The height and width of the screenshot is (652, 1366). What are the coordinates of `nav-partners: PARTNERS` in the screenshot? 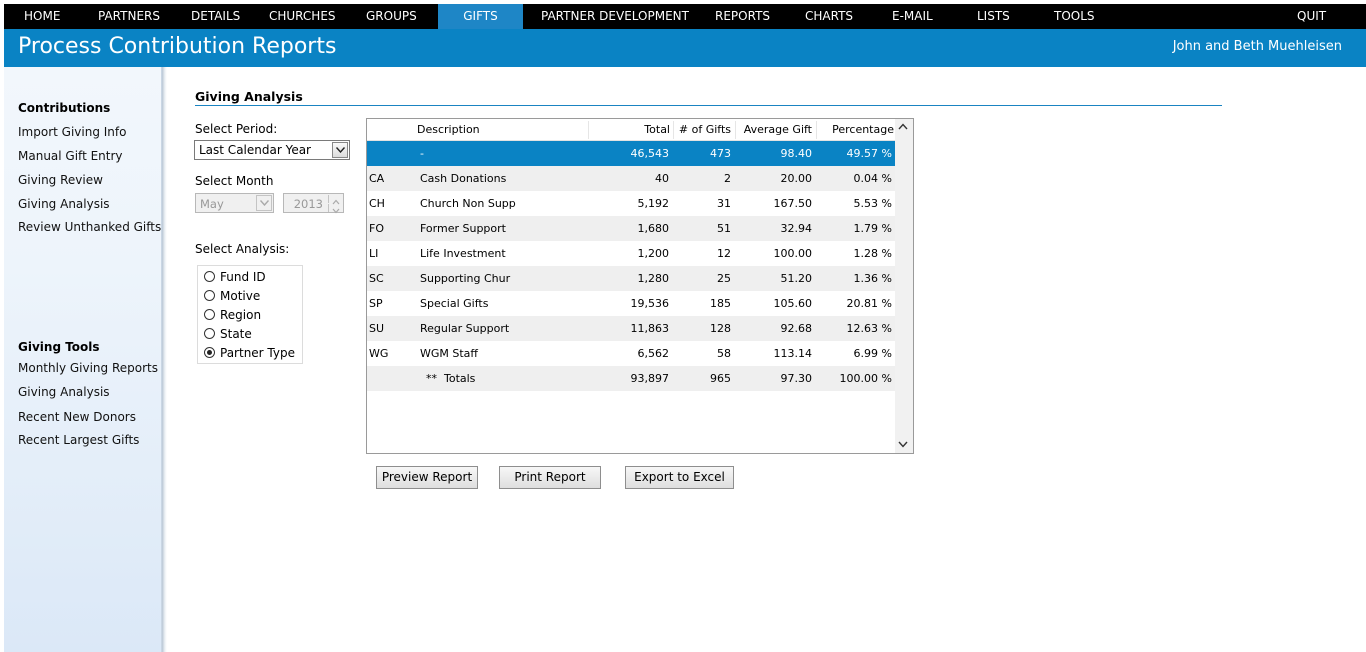 It's located at (129, 16).